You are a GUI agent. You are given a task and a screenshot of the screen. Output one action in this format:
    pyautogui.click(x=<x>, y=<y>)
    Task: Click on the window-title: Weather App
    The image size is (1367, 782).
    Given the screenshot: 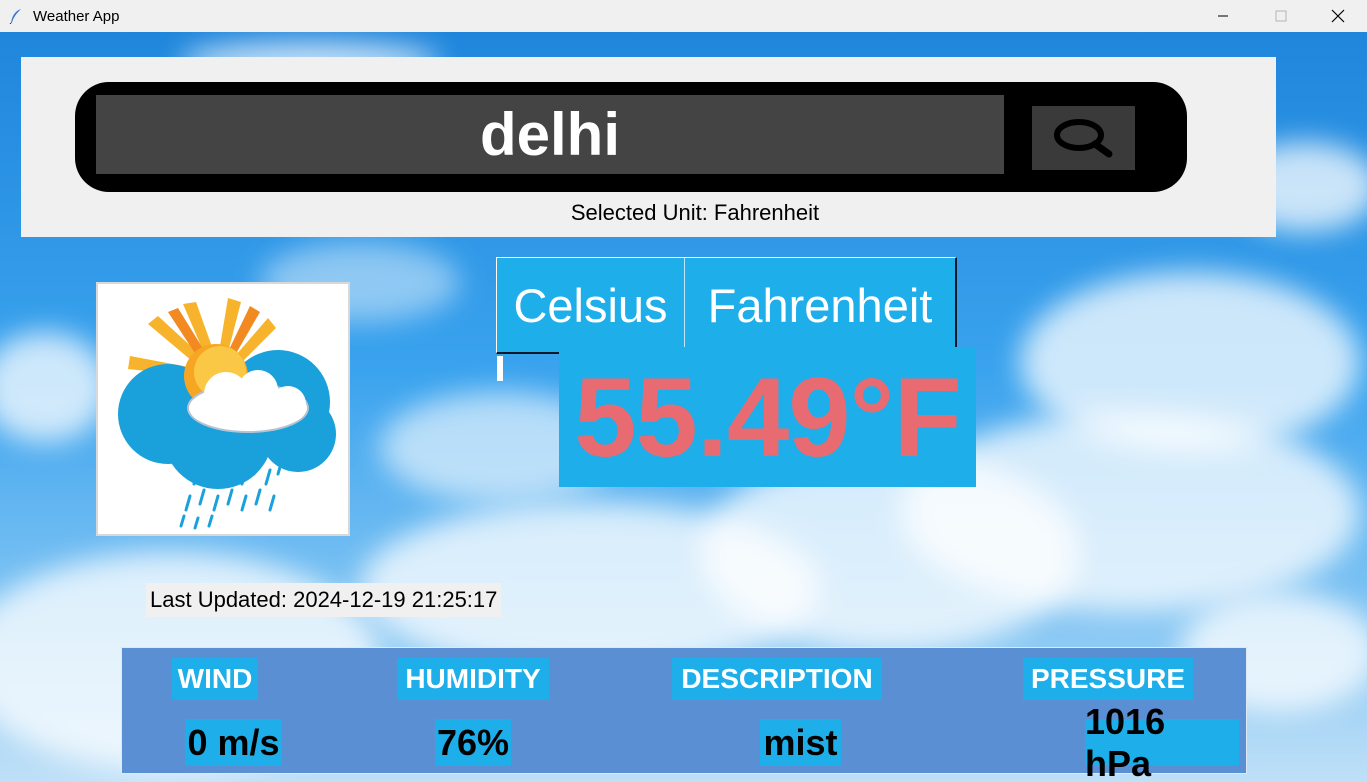 What is the action you would take?
    pyautogui.click(x=76, y=16)
    